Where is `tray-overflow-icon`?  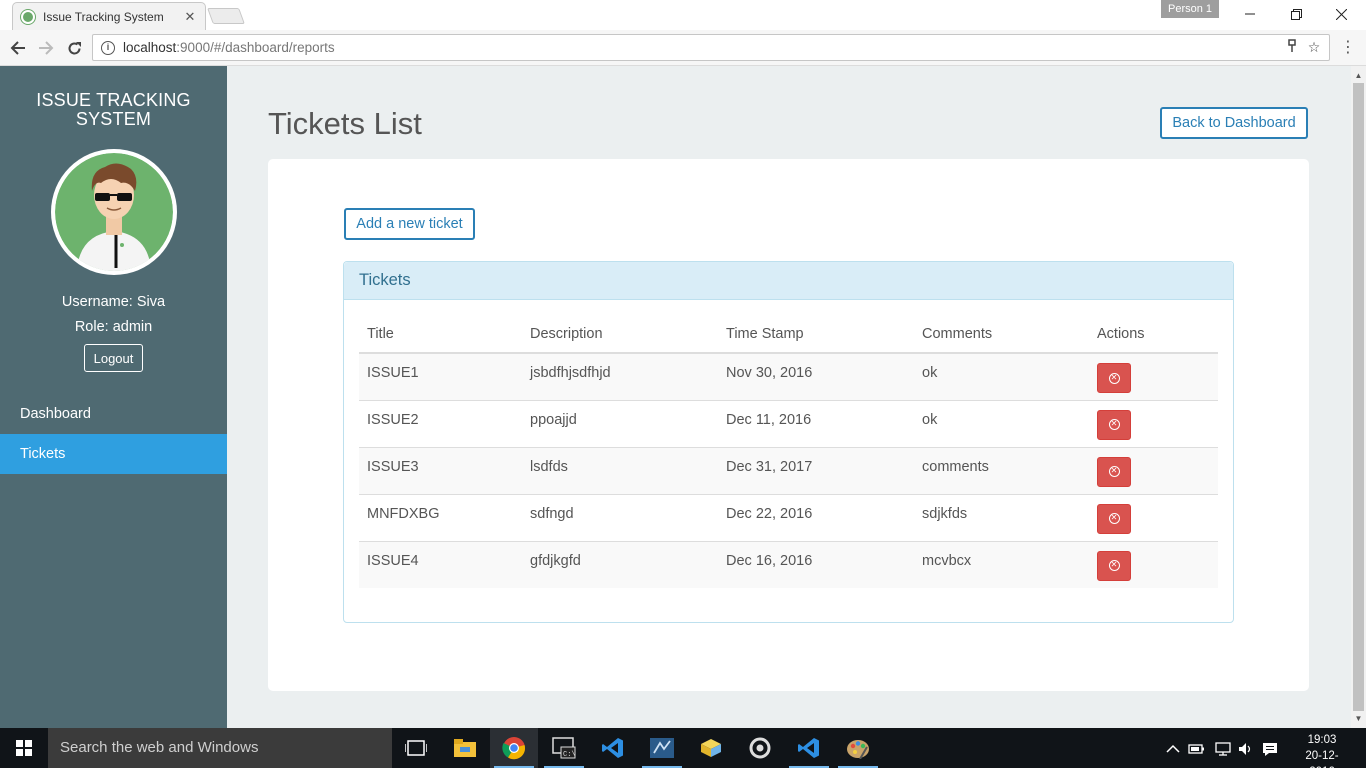 tray-overflow-icon is located at coordinates (1173, 748).